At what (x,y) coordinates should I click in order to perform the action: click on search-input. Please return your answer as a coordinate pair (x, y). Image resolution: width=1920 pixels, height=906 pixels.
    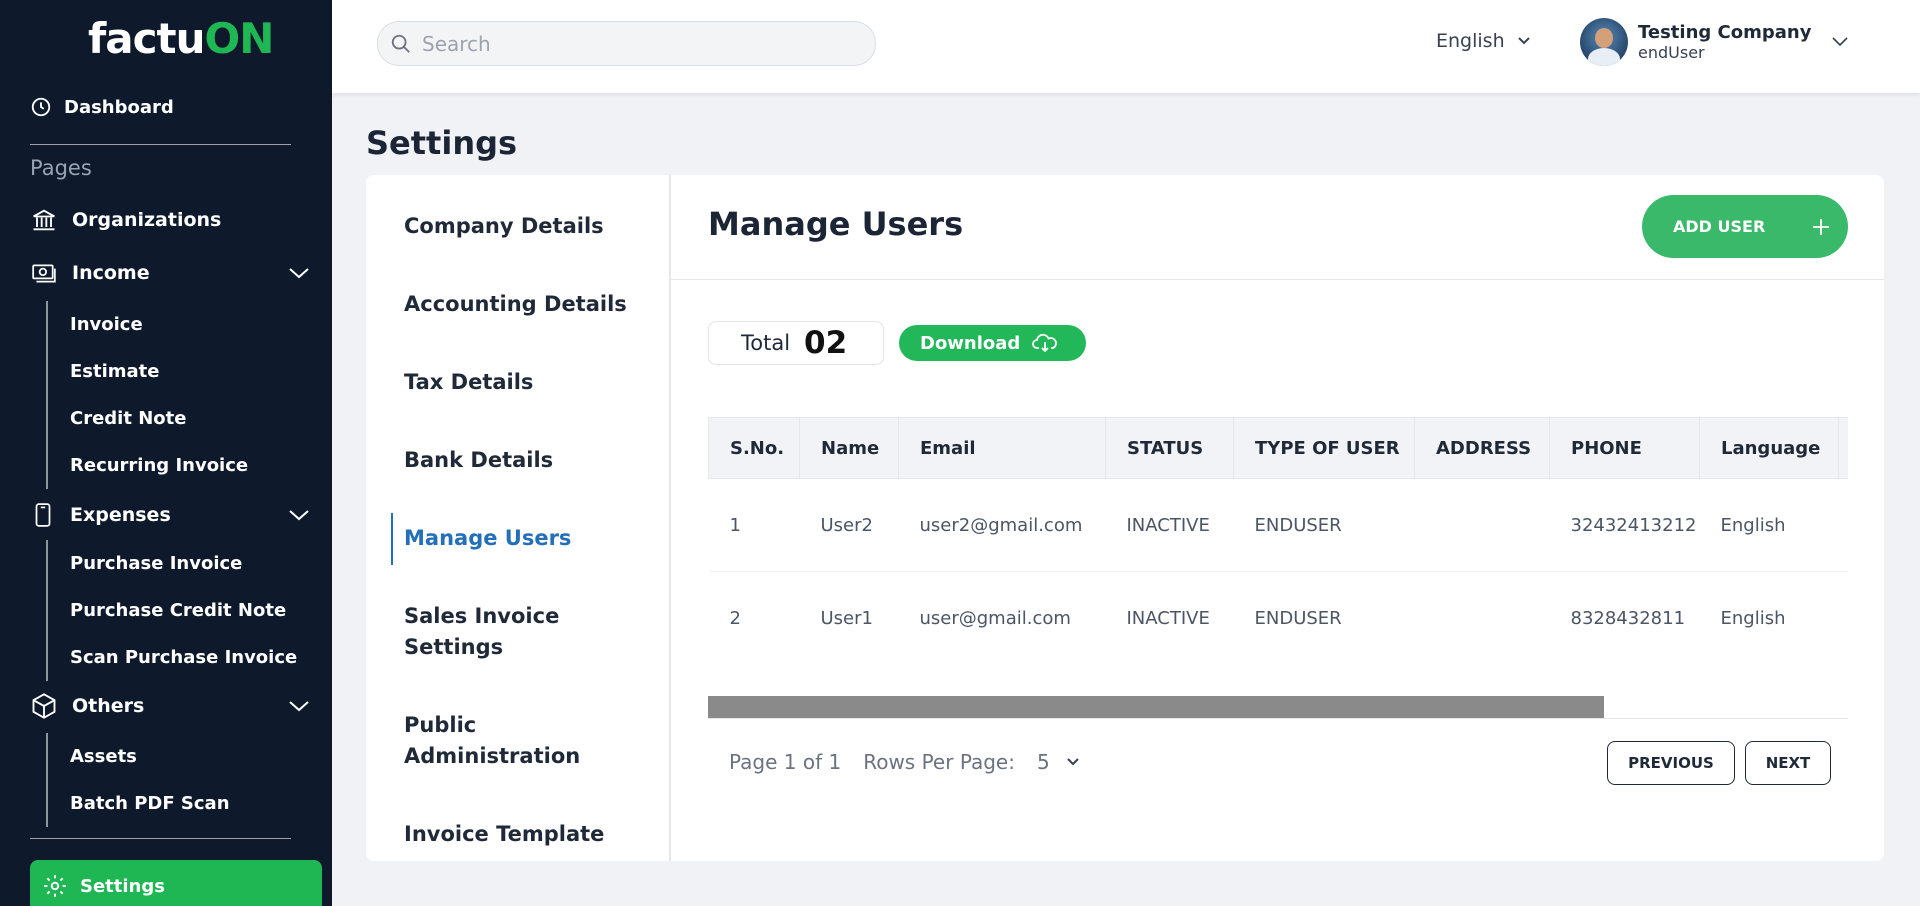
    Looking at the image, I should click on (642, 43).